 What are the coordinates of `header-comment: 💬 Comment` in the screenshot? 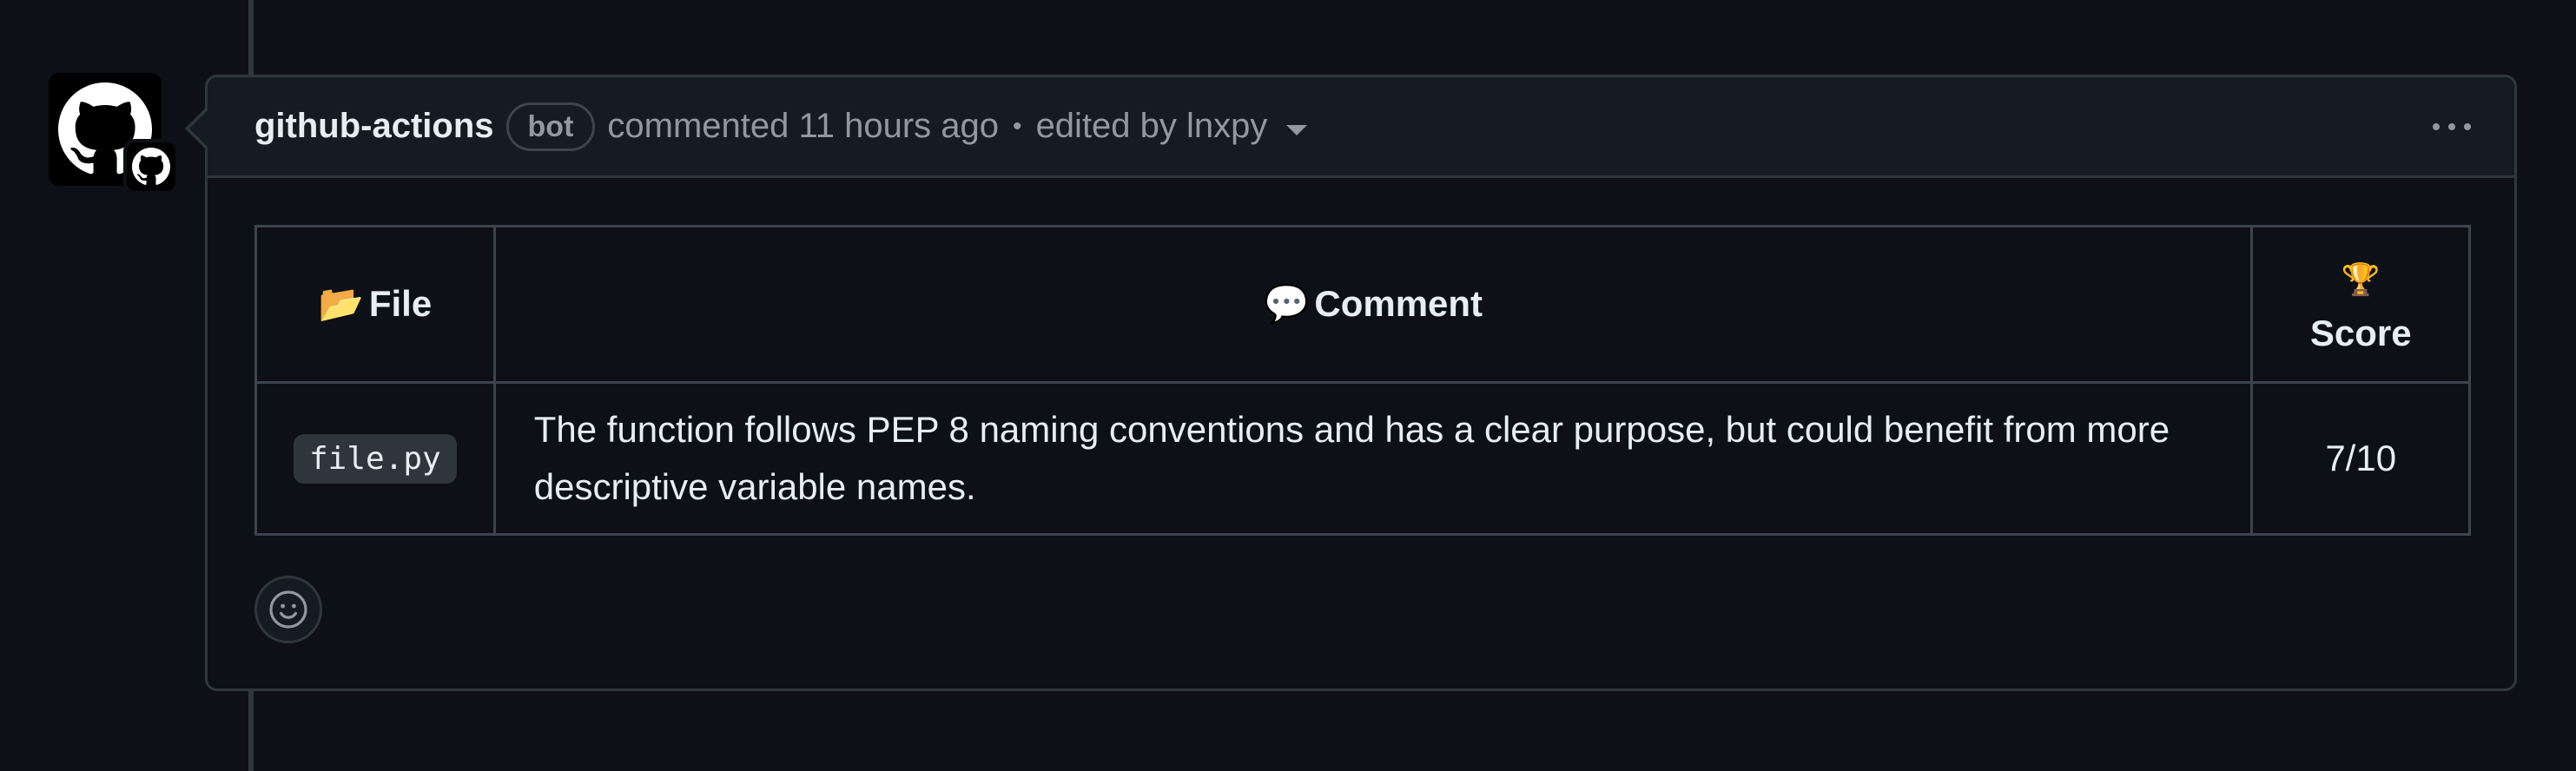 It's located at (1373, 304).